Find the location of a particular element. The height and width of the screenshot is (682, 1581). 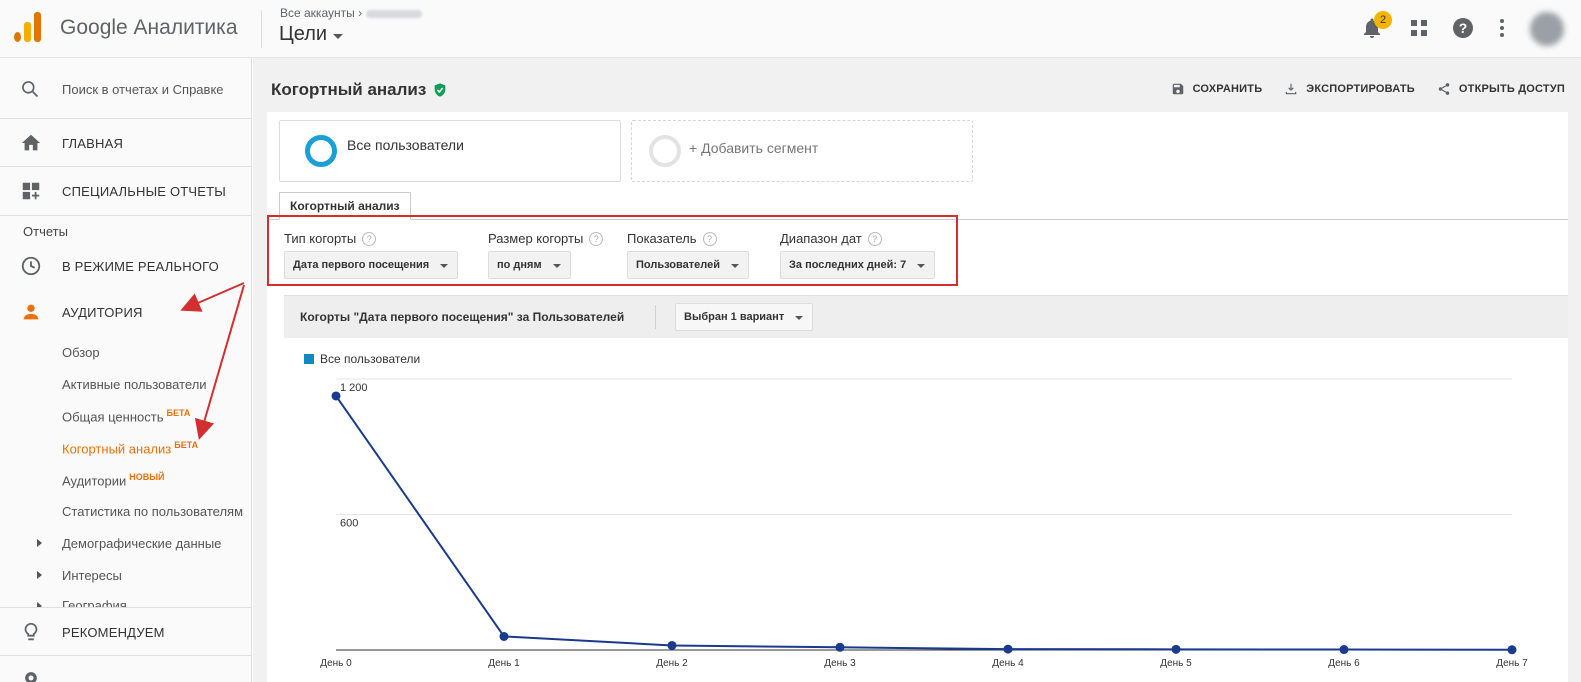

label-text: Показатель is located at coordinates (662, 238).